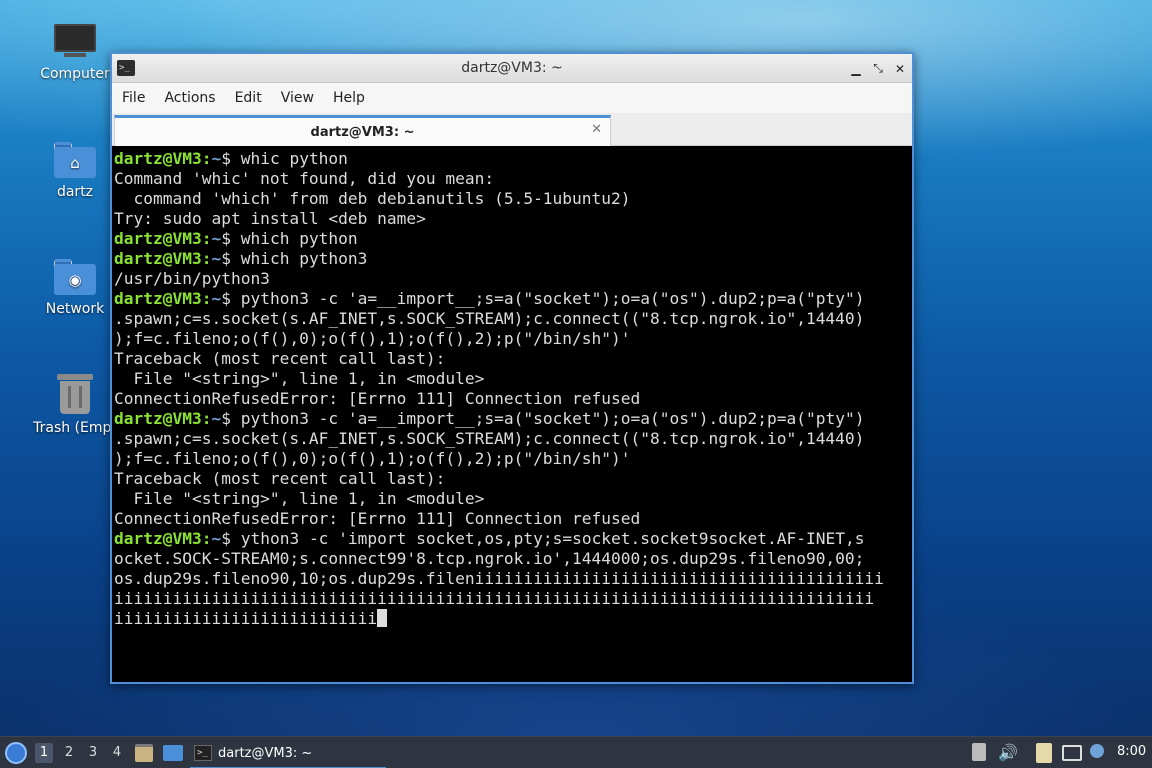  What do you see at coordinates (512, 98) in the screenshot?
I see `menubar: File Actions Edit View Help` at bounding box center [512, 98].